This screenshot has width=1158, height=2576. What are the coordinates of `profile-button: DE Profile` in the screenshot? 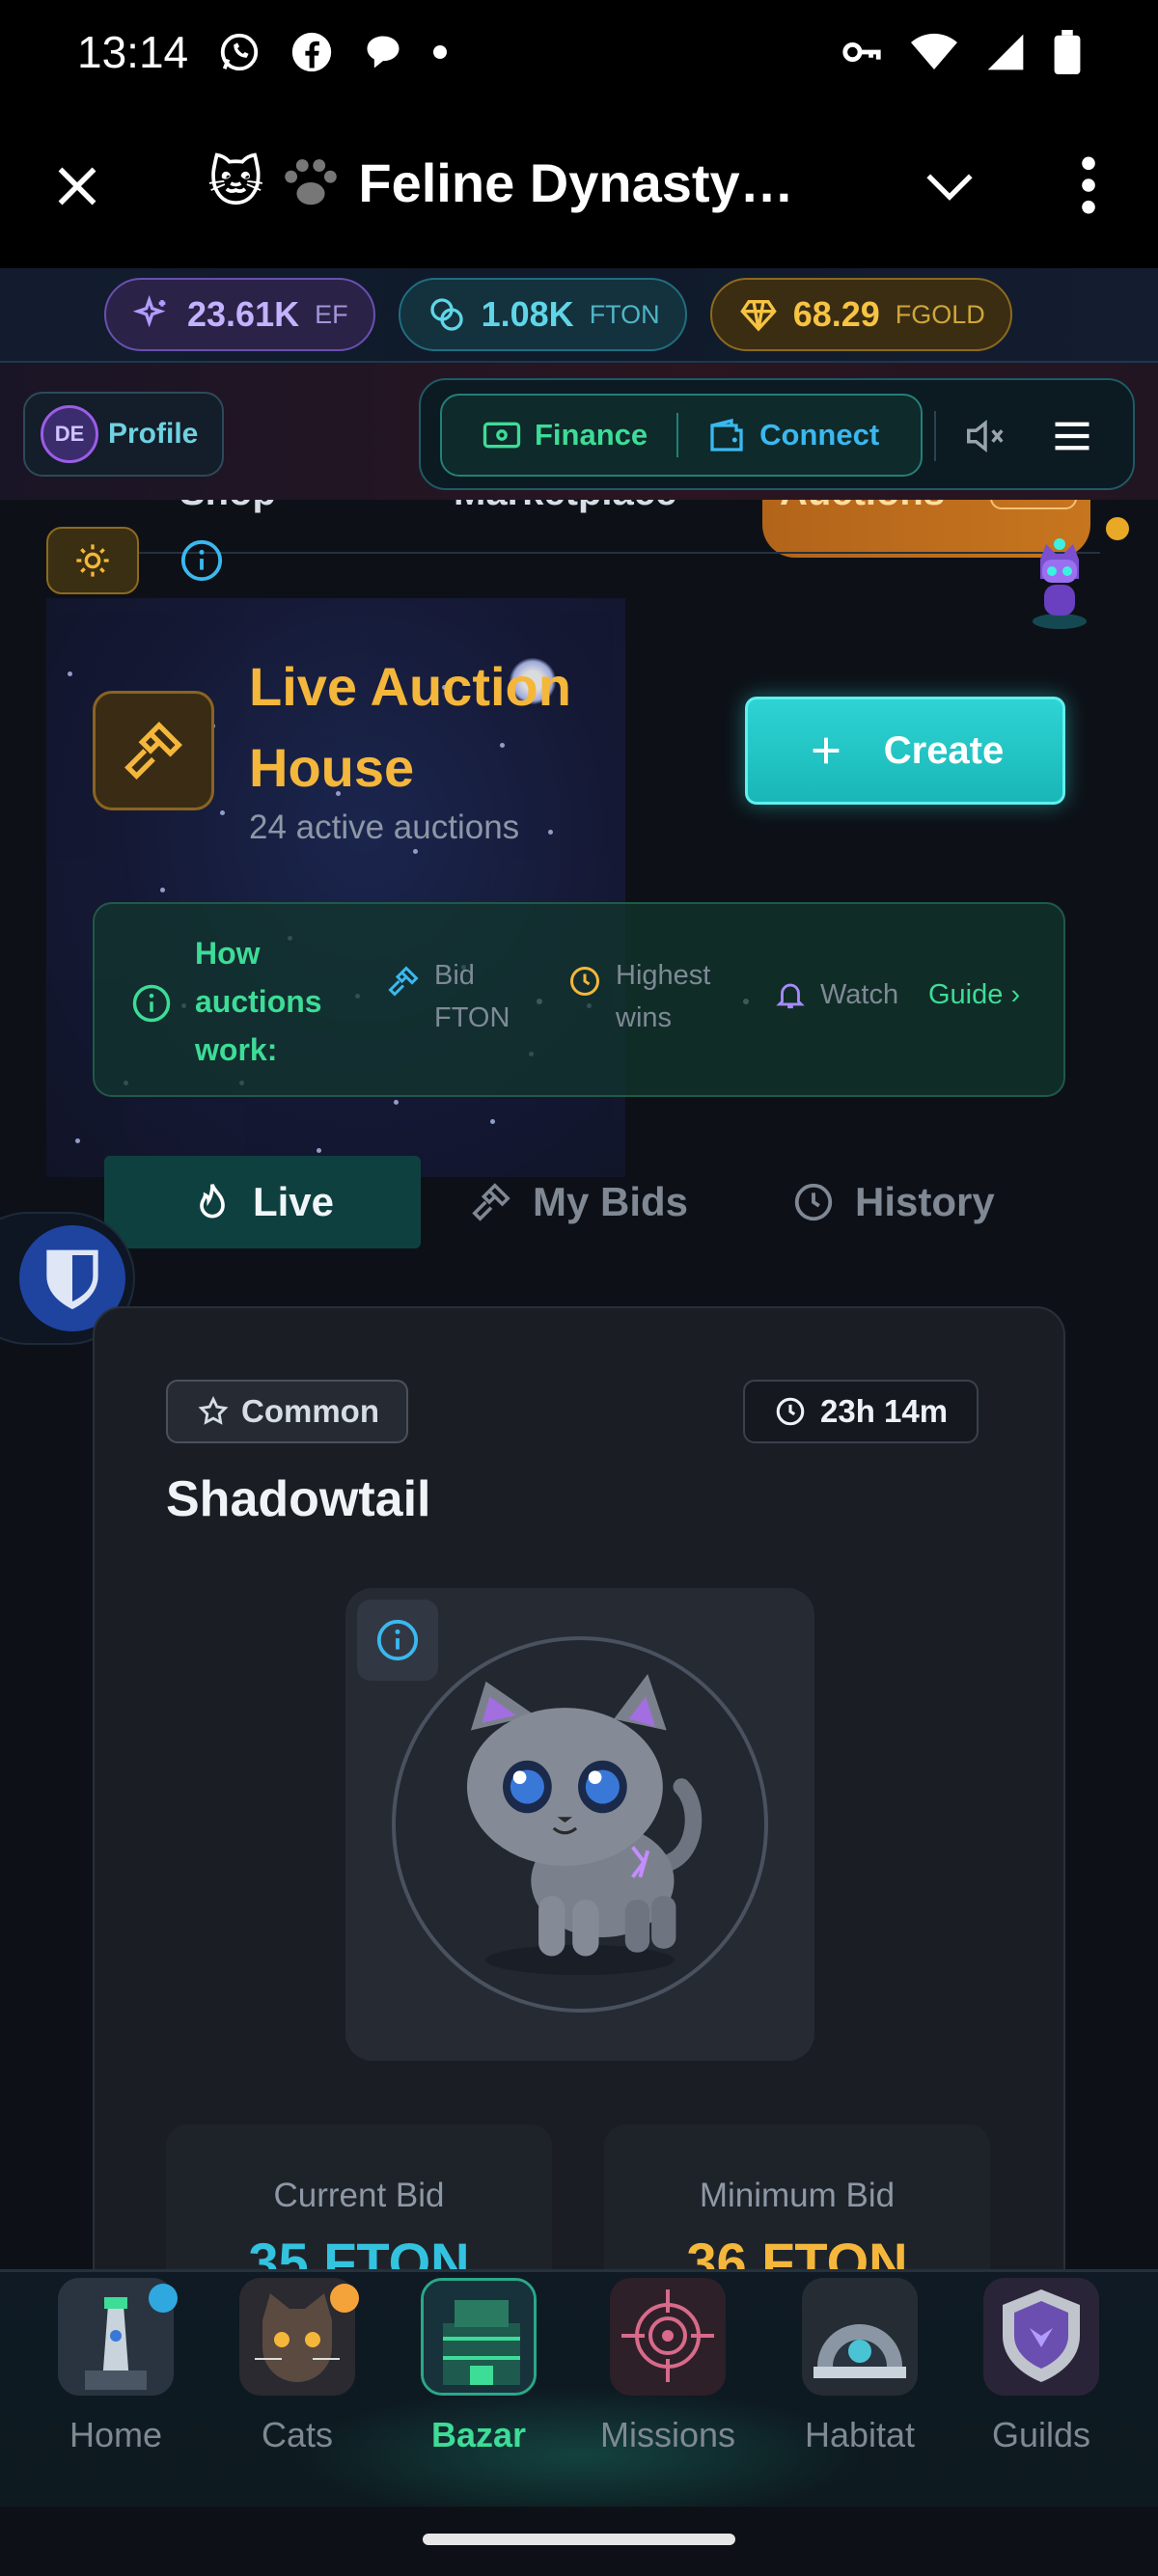 It's located at (123, 435).